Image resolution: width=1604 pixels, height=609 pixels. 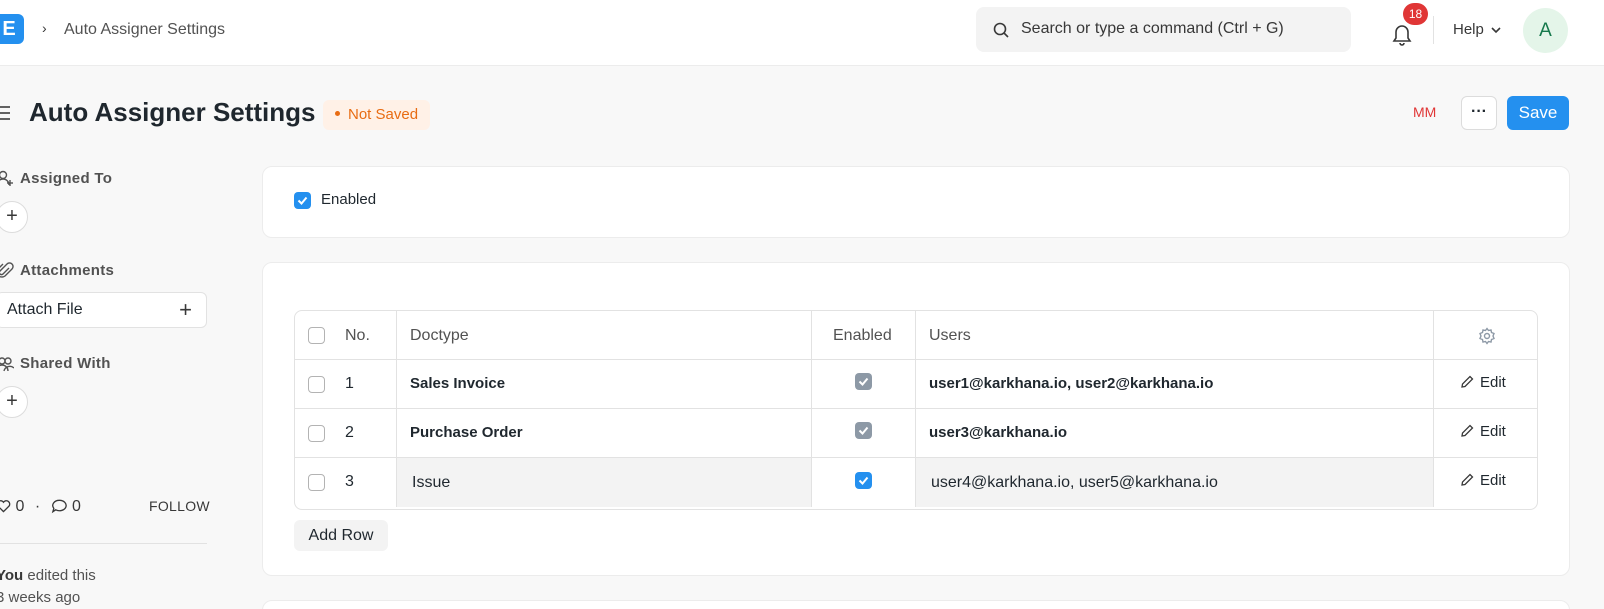 I want to click on activity-user: You, so click(x=12, y=575).